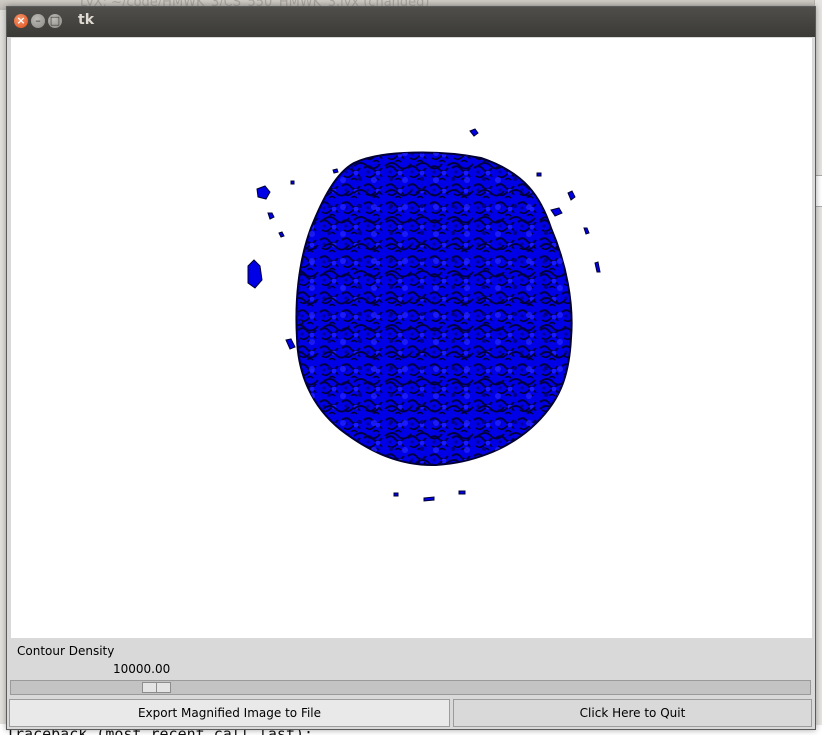  Describe the element at coordinates (21, 21) in the screenshot. I see `close-icon: ×` at that location.